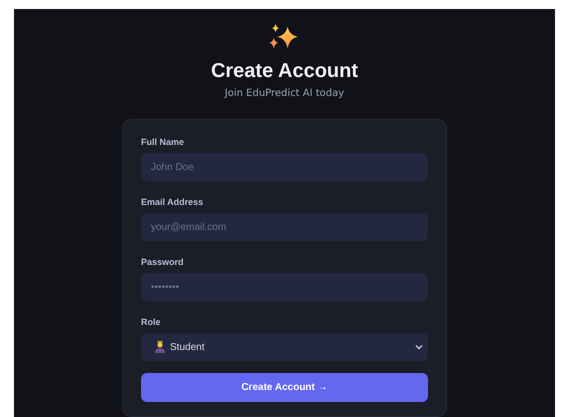  I want to click on page-subtitle: Join EduPredict AI today, so click(284, 93).